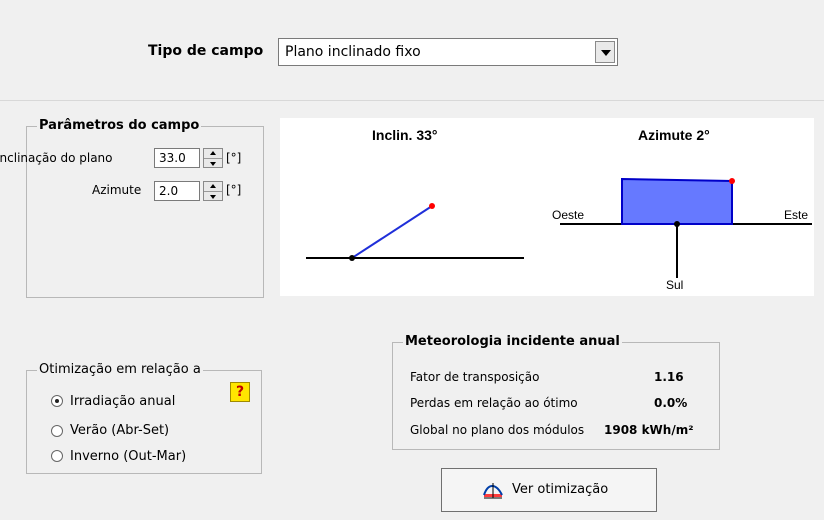 The height and width of the screenshot is (520, 824). Describe the element at coordinates (56, 158) in the screenshot. I see `tilt-label: Inclinação do plano` at that location.